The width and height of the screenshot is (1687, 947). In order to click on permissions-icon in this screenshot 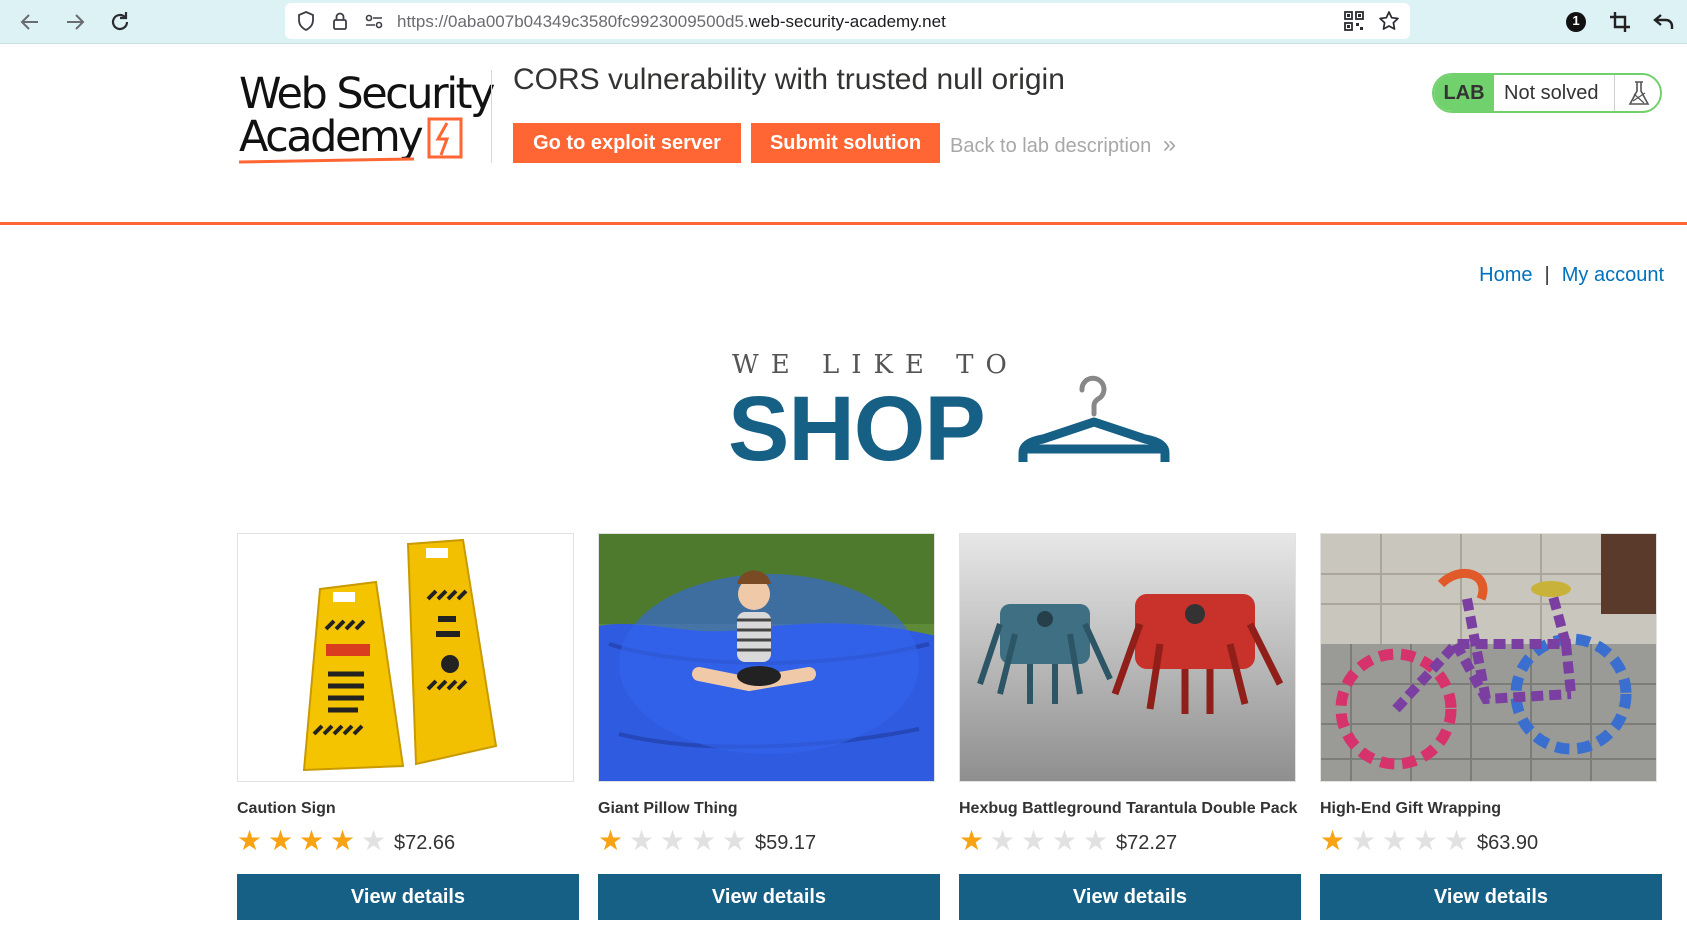, I will do `click(374, 21)`.